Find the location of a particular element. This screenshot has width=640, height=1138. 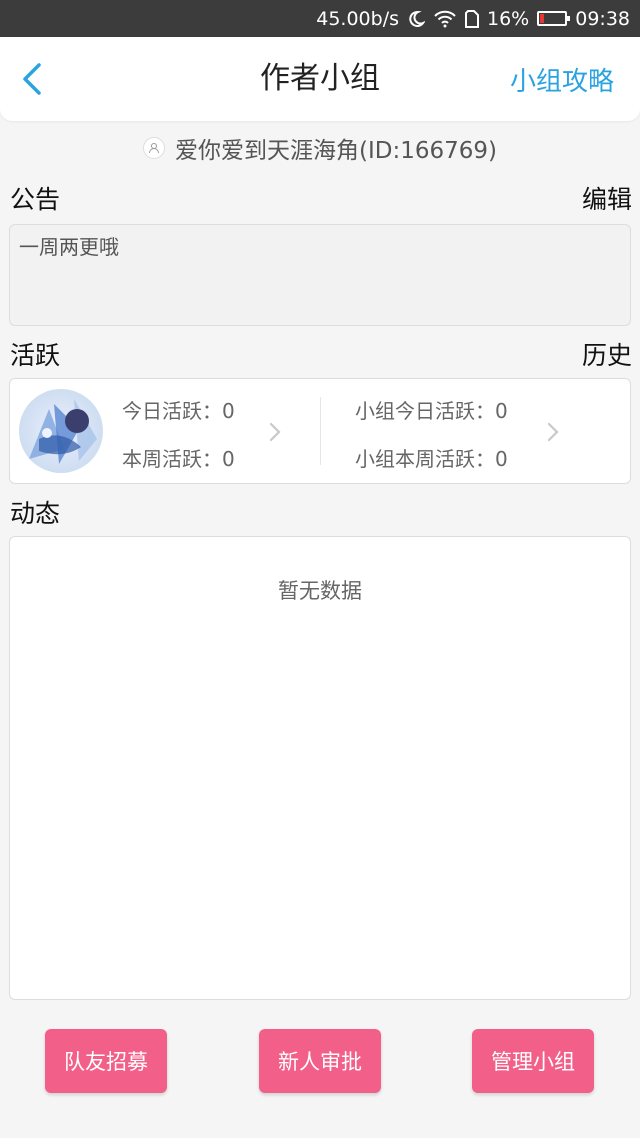

activity-divider is located at coordinates (320, 431).